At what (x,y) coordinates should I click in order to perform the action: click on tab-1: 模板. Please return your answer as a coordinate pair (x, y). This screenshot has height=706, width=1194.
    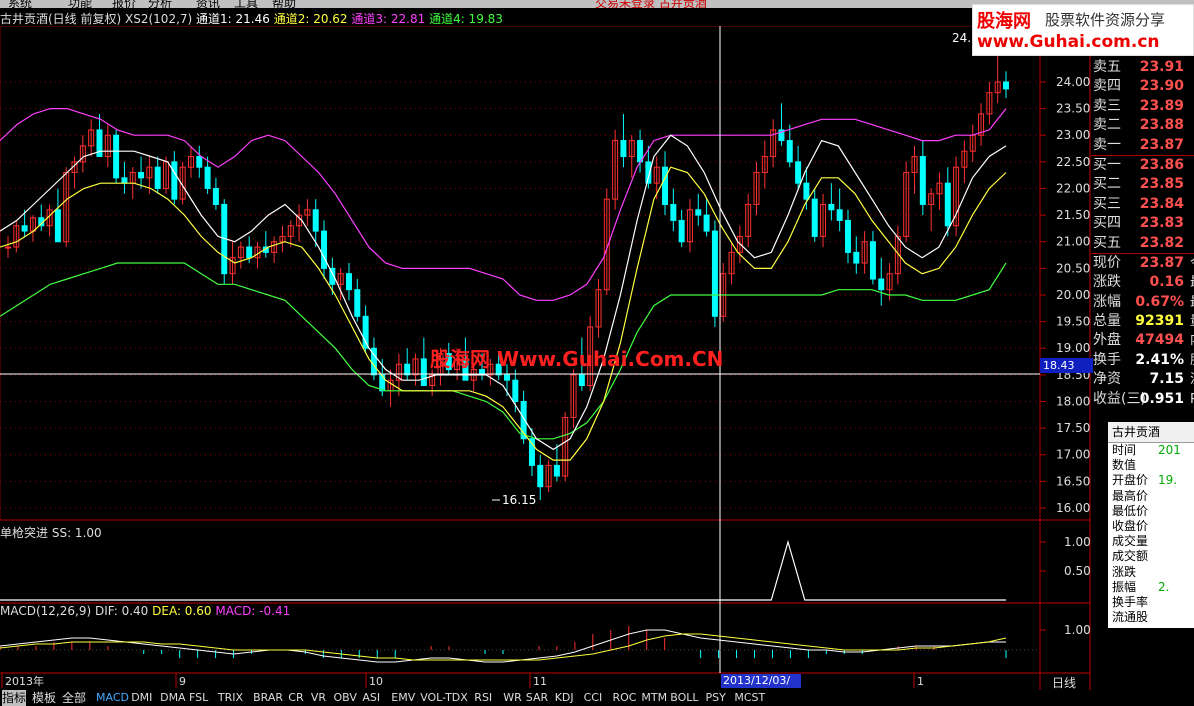
    Looking at the image, I should click on (44, 698).